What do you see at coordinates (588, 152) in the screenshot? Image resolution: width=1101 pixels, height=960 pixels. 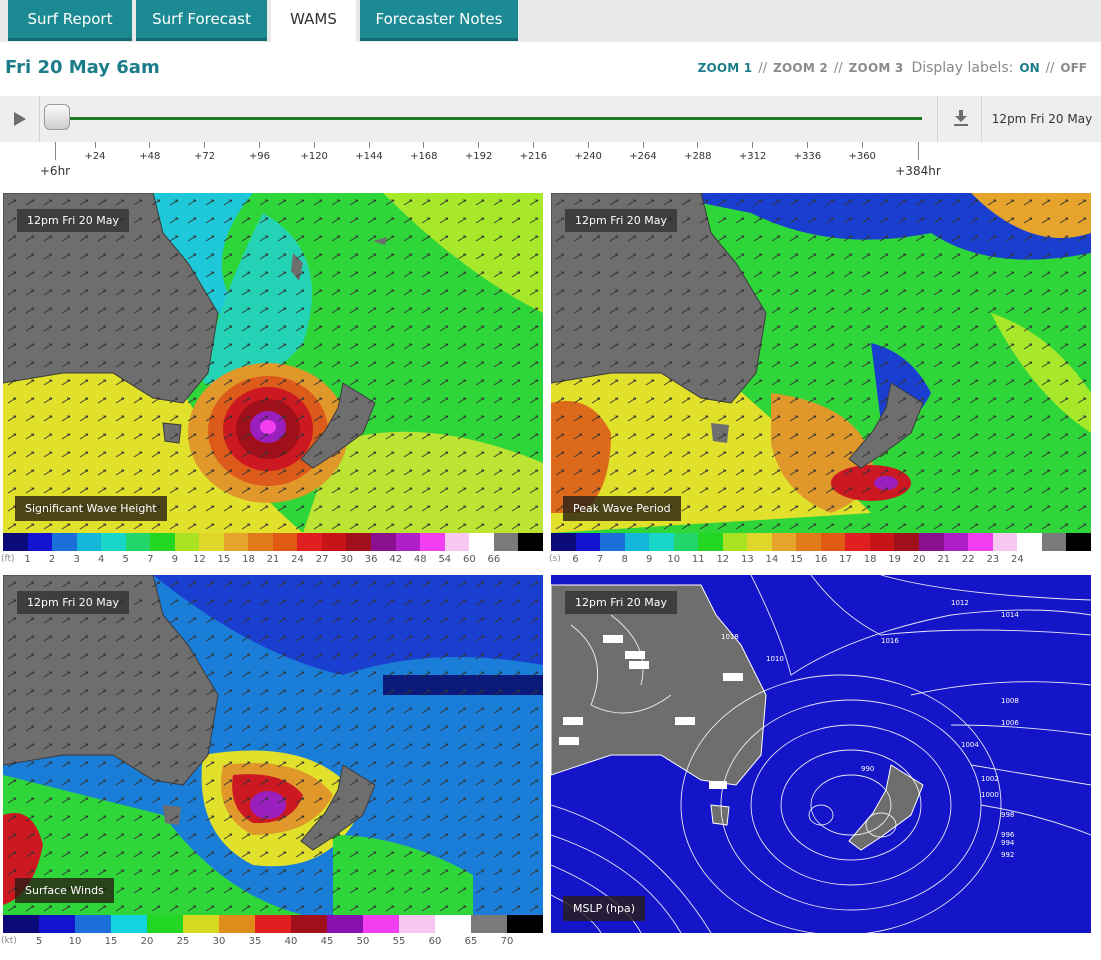 I see `timeline-tick: +240` at bounding box center [588, 152].